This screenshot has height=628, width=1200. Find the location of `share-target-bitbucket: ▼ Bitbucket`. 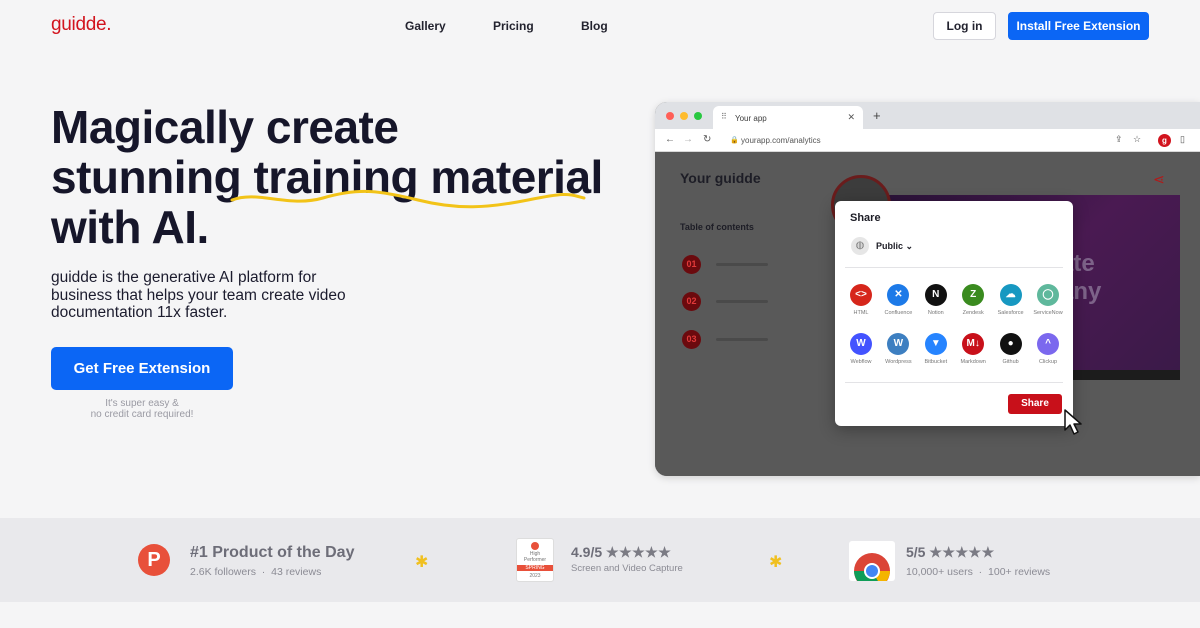

share-target-bitbucket: ▼ Bitbucket is located at coordinates (936, 349).